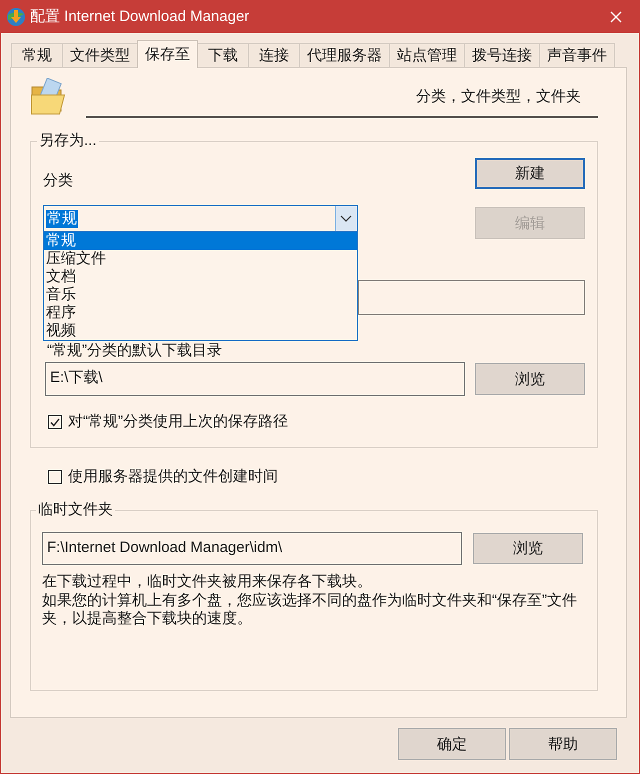 Image resolution: width=640 pixels, height=774 pixels. What do you see at coordinates (255, 379) in the screenshot?
I see `path-field: E:\下载\` at bounding box center [255, 379].